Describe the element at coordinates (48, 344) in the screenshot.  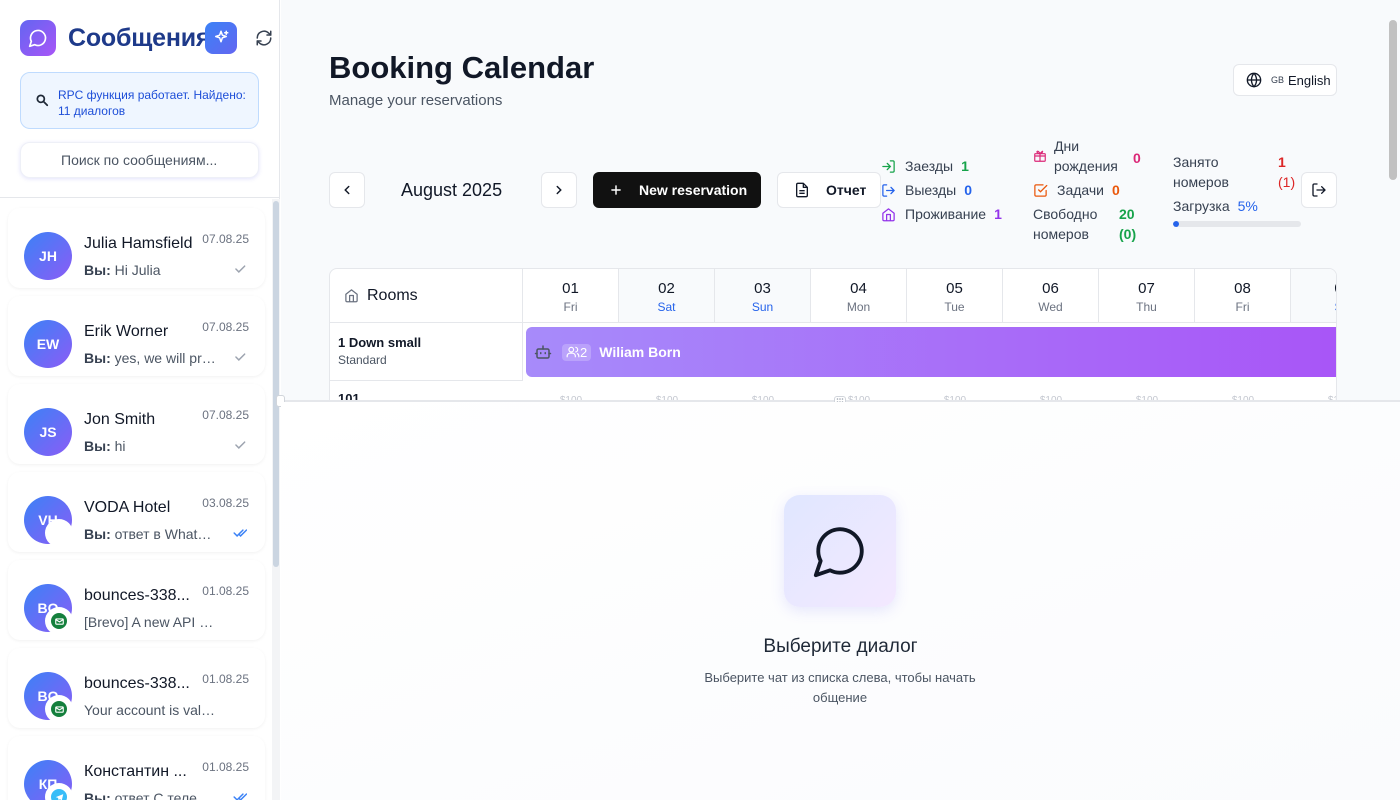
I see `avatar-initials: EW` at that location.